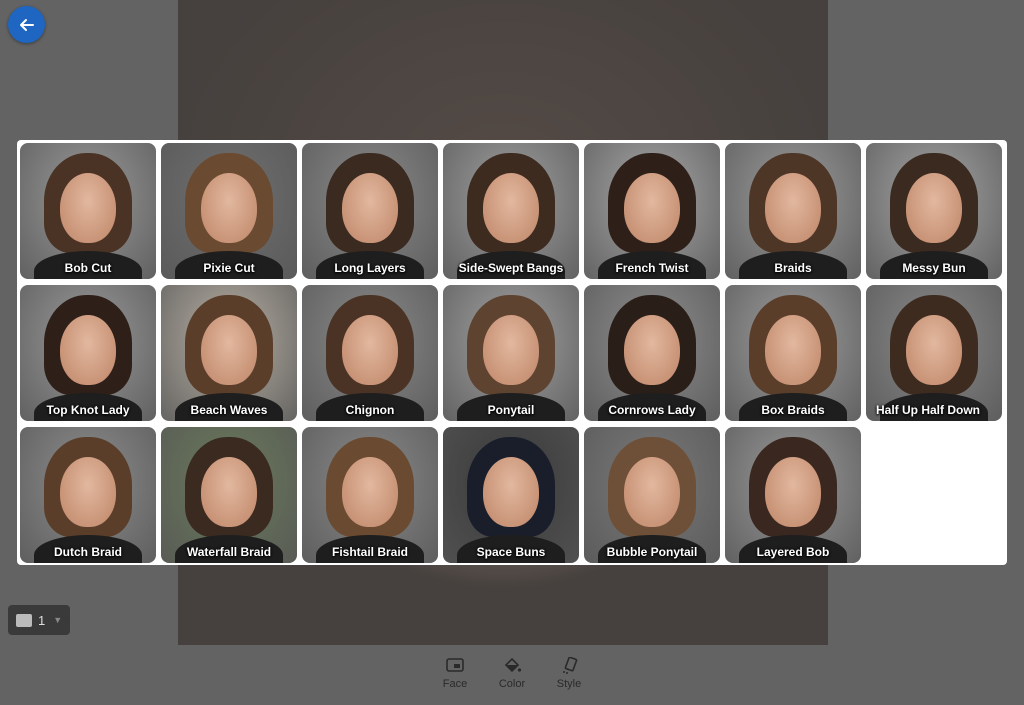 The image size is (1024, 705). What do you see at coordinates (511, 552) in the screenshot?
I see `hairstyle-label: Space Buns` at bounding box center [511, 552].